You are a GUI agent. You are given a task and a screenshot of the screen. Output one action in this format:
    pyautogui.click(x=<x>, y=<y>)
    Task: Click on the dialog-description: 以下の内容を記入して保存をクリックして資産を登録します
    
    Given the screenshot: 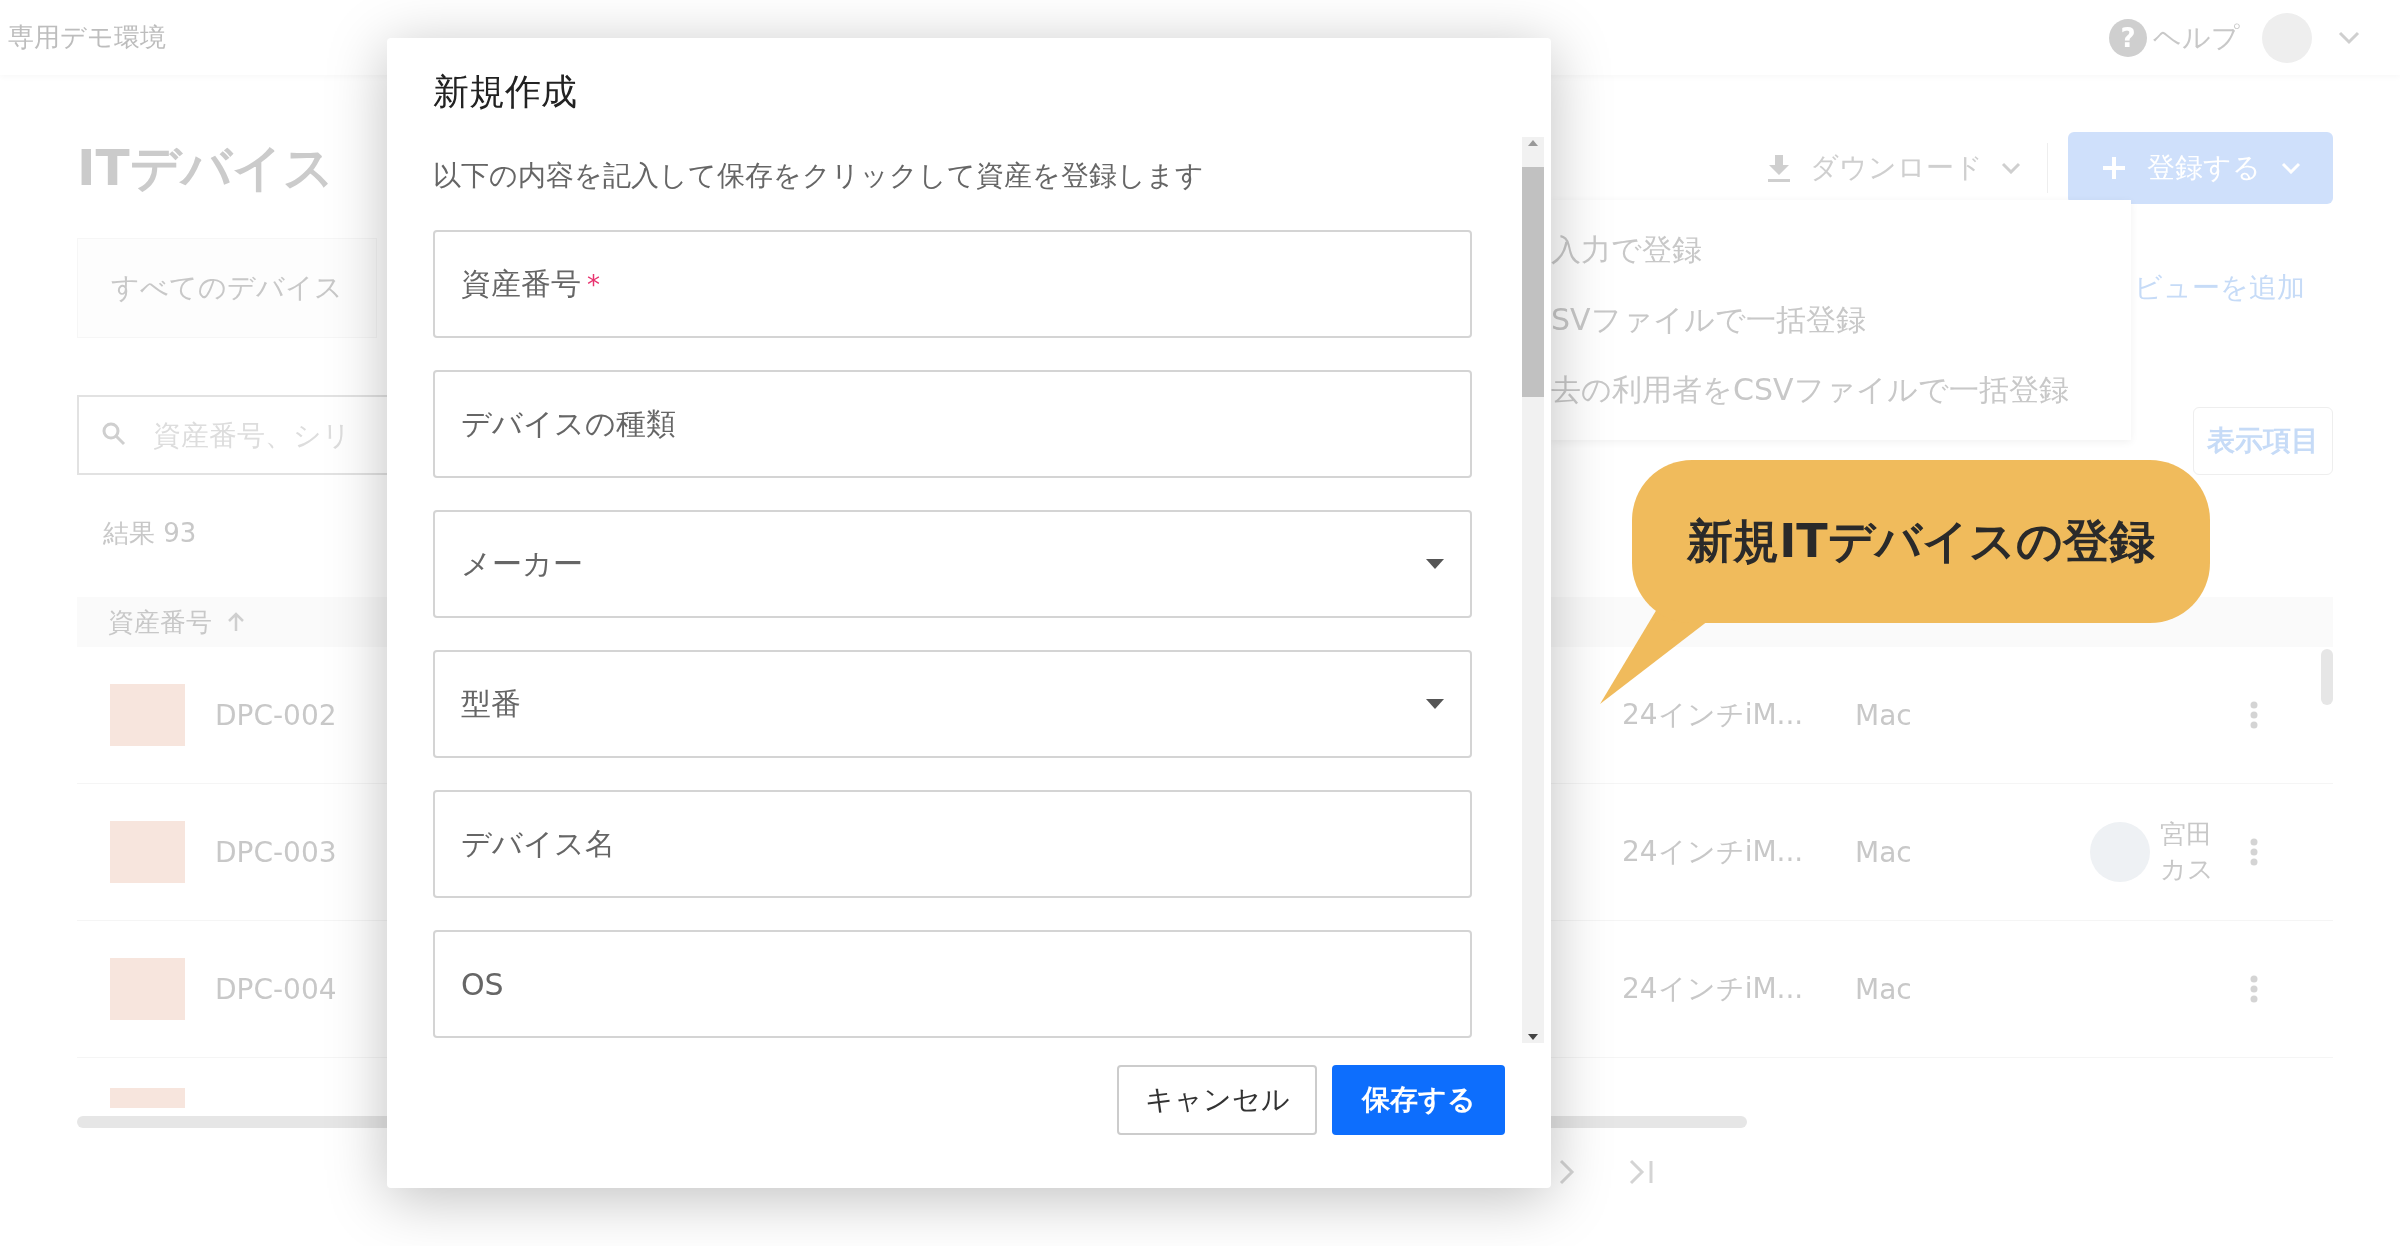 What is the action you would take?
    pyautogui.click(x=819, y=176)
    